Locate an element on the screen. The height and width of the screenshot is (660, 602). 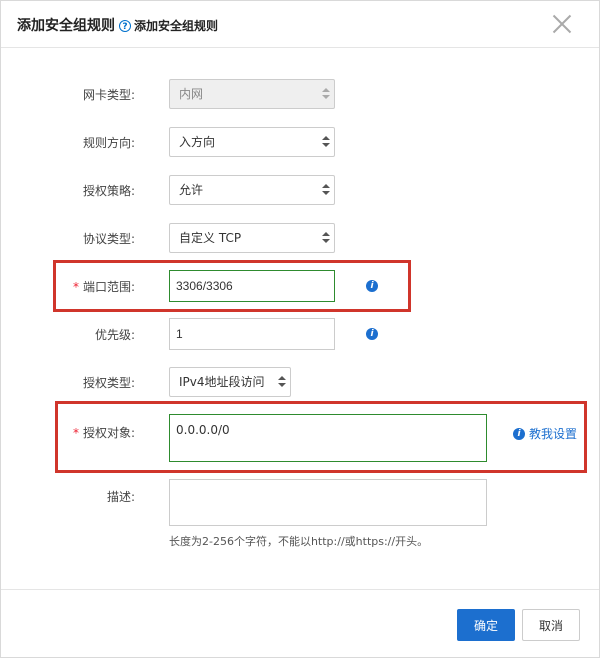
help-link: ? 添加安全组规则 is located at coordinates (168, 25).